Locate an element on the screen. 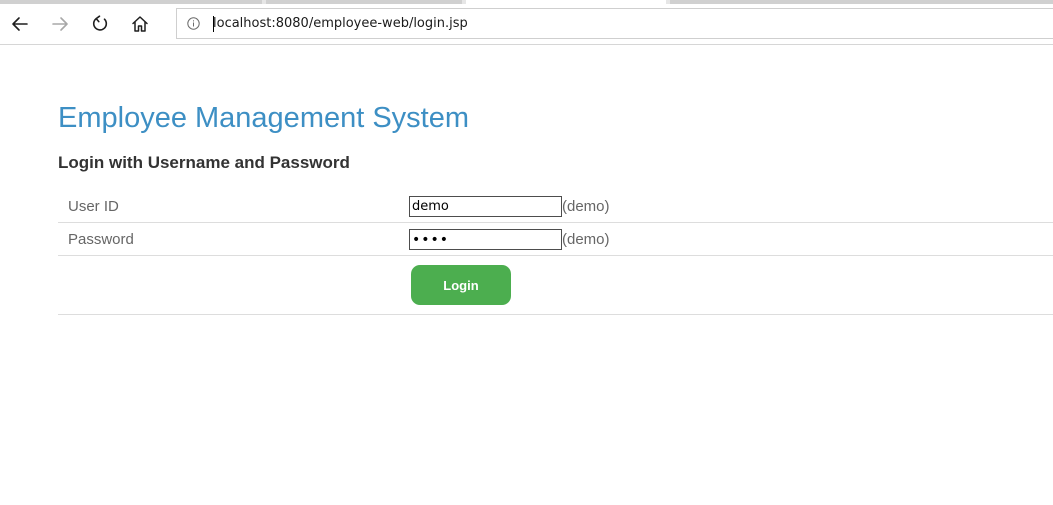  login-action-row: Login is located at coordinates (555, 285).